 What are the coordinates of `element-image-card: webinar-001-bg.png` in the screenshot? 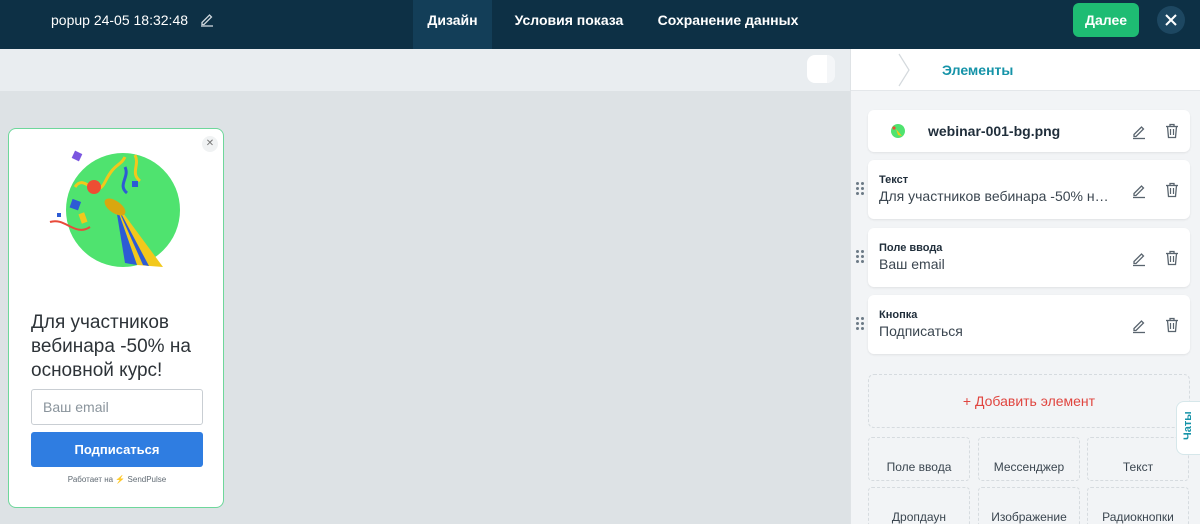 It's located at (1029, 131).